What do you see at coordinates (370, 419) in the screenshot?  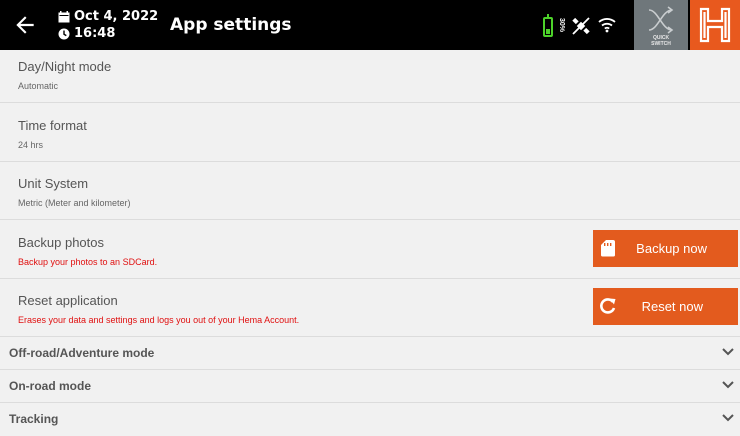 I see `section-tracking: Tracking` at bounding box center [370, 419].